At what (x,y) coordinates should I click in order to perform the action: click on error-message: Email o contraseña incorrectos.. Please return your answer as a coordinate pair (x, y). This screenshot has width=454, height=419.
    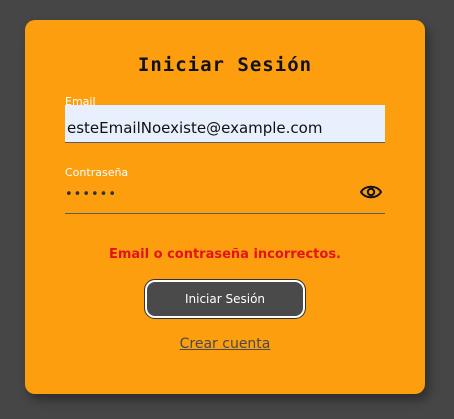
    Looking at the image, I should click on (224, 254).